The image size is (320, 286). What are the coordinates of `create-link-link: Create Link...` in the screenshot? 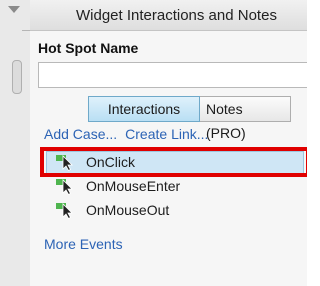 It's located at (166, 134).